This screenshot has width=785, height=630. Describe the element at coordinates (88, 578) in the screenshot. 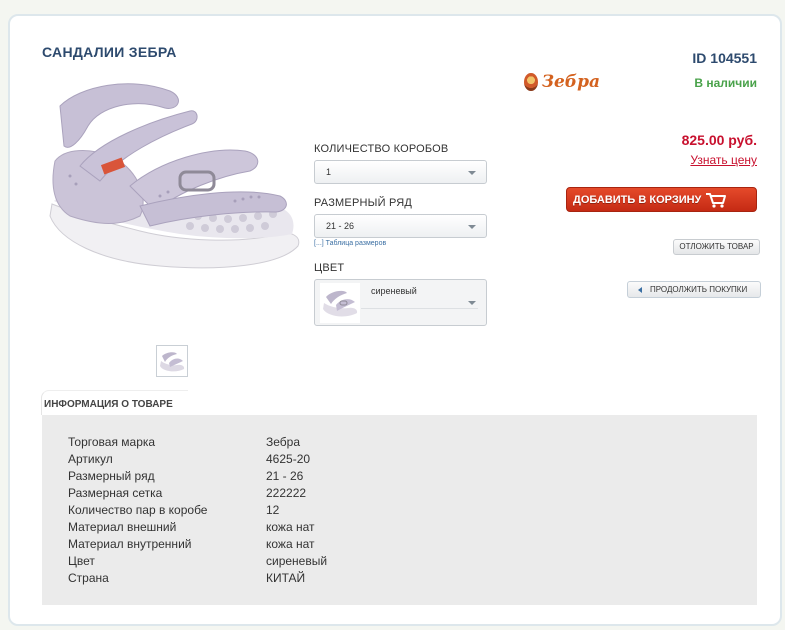

I see `info-key: Страна` at that location.